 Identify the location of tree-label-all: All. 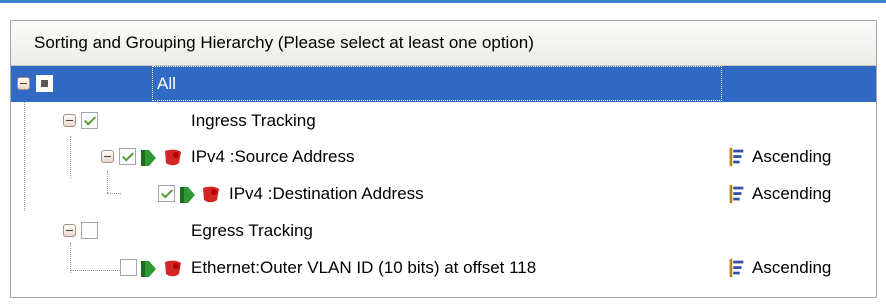
(166, 83).